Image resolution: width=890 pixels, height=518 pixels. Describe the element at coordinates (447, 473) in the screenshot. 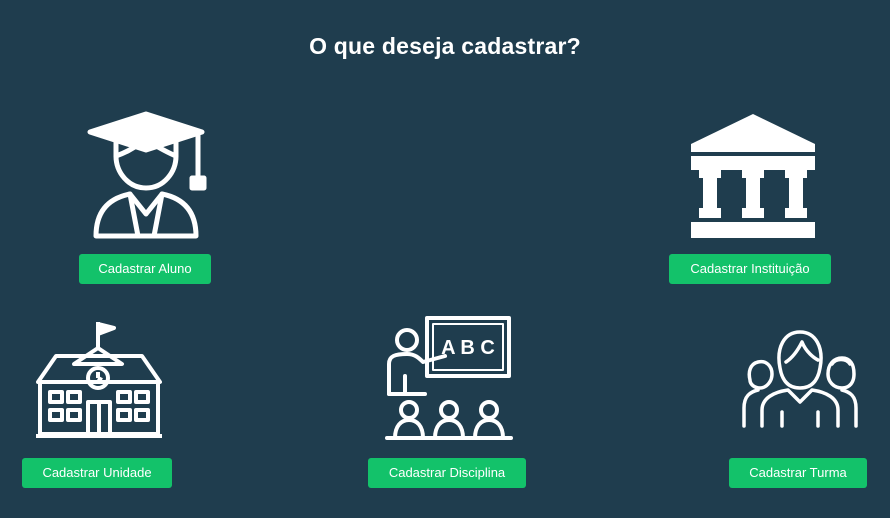

I see `cadastrar-disciplina-button: Cadastrar Disciplina` at that location.